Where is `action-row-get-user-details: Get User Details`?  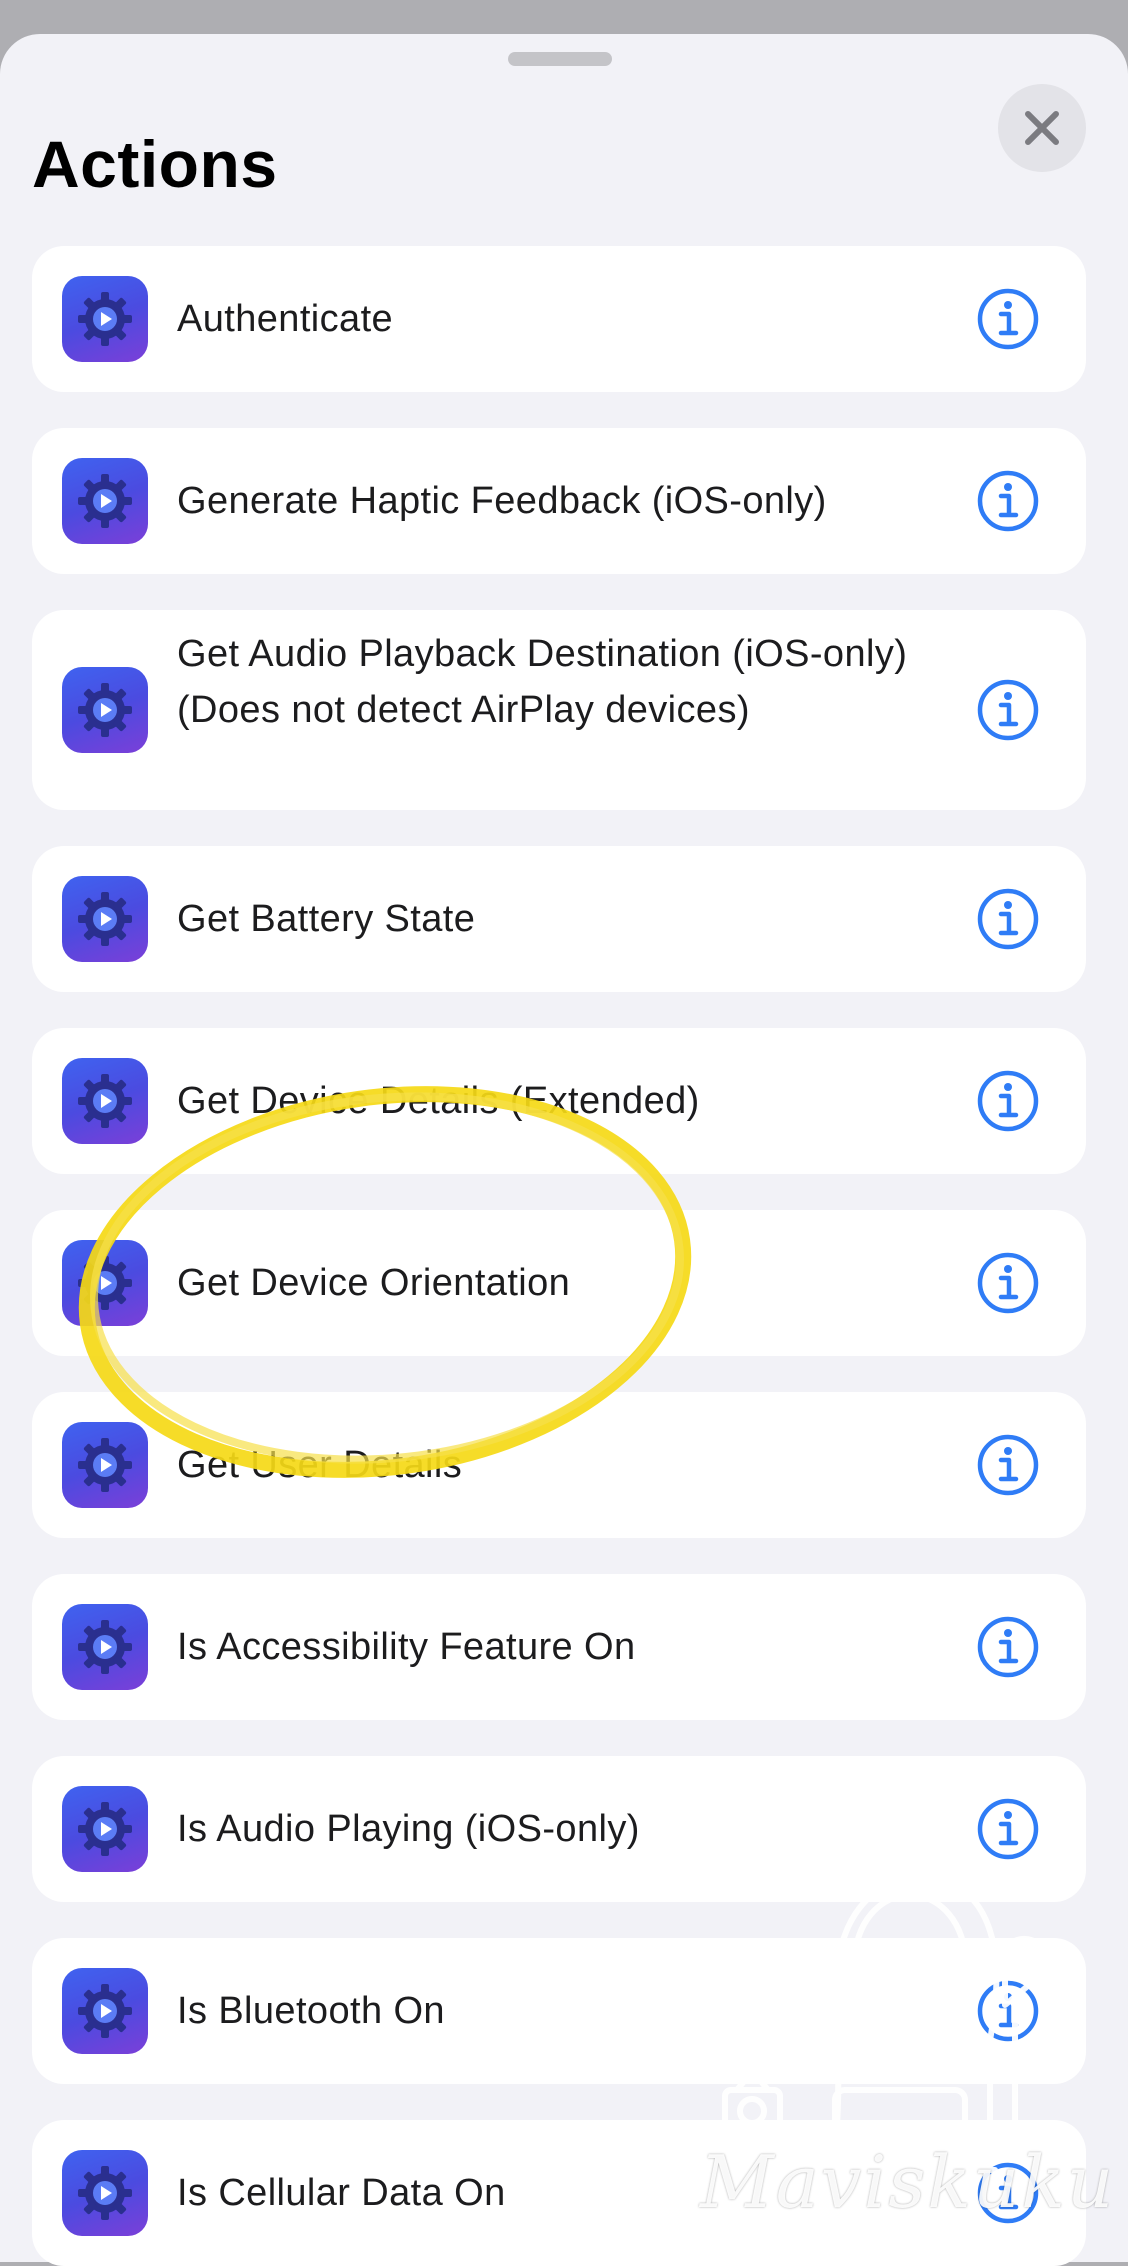
action-row-get-user-details: Get User Details is located at coordinates (559, 1465).